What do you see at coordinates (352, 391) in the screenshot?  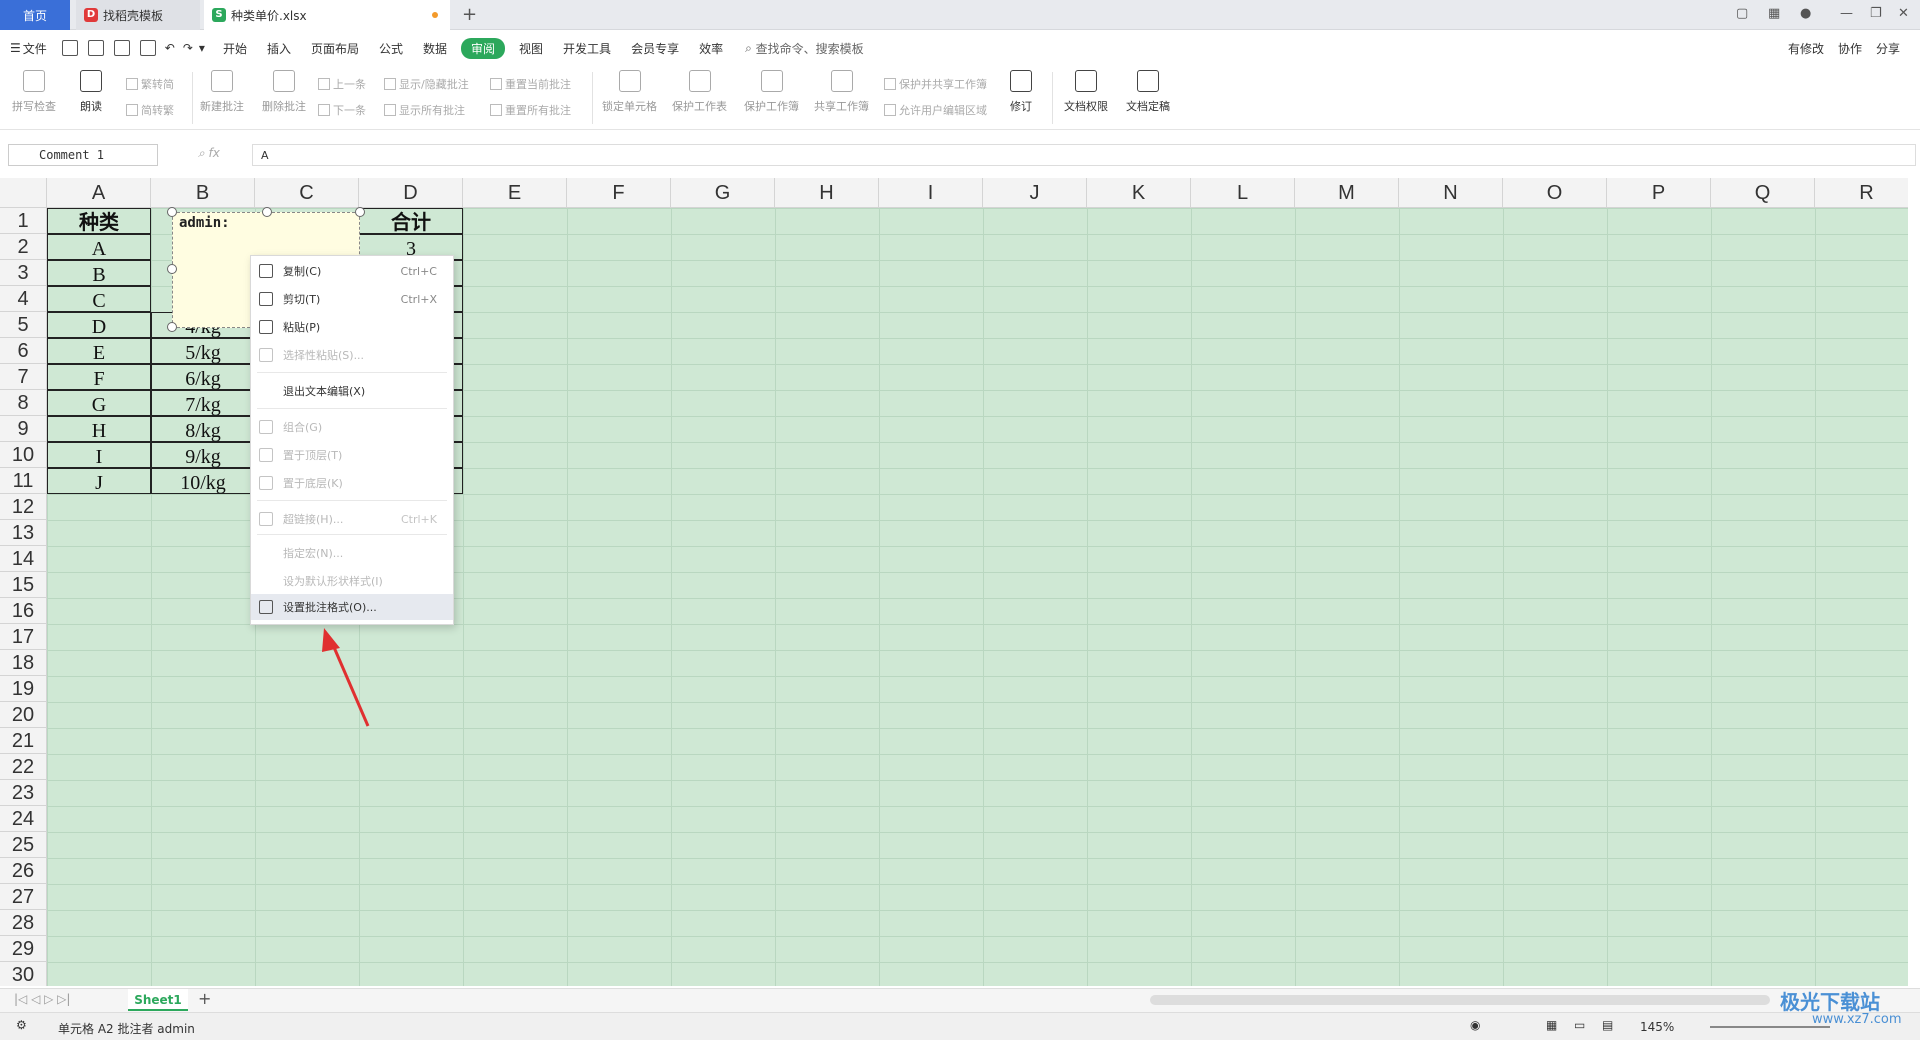 I see `context-menu-item-5: 退出文本编辑(X)` at bounding box center [352, 391].